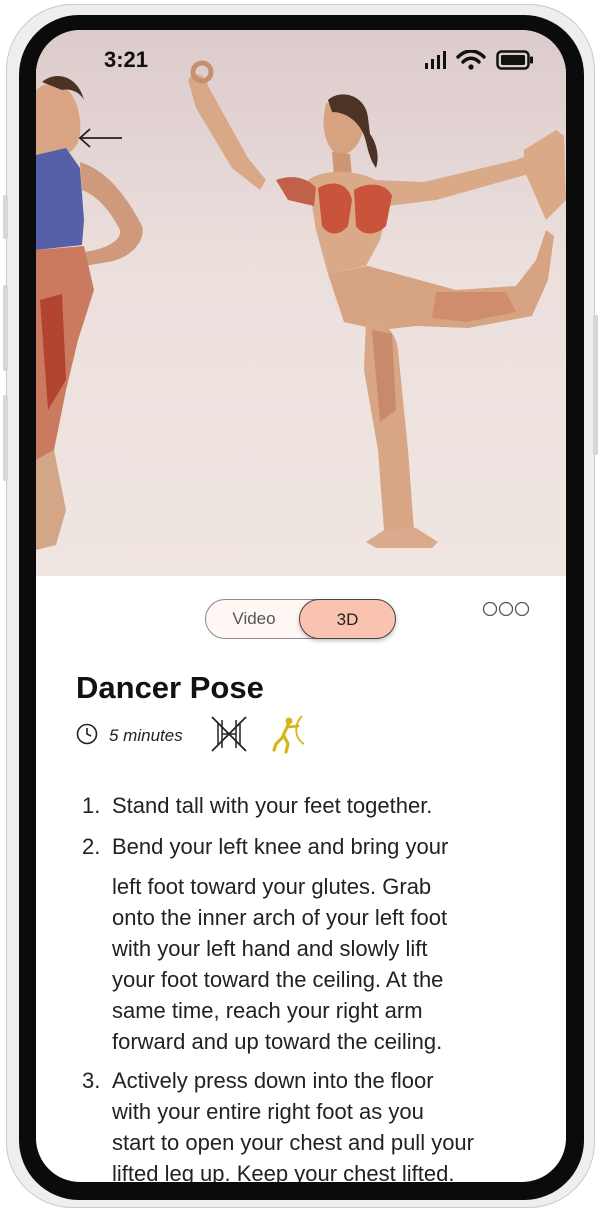 The height and width of the screenshot is (1212, 601). Describe the element at coordinates (293, 1142) in the screenshot. I see `step-text: start to open your chest and pull your` at that location.